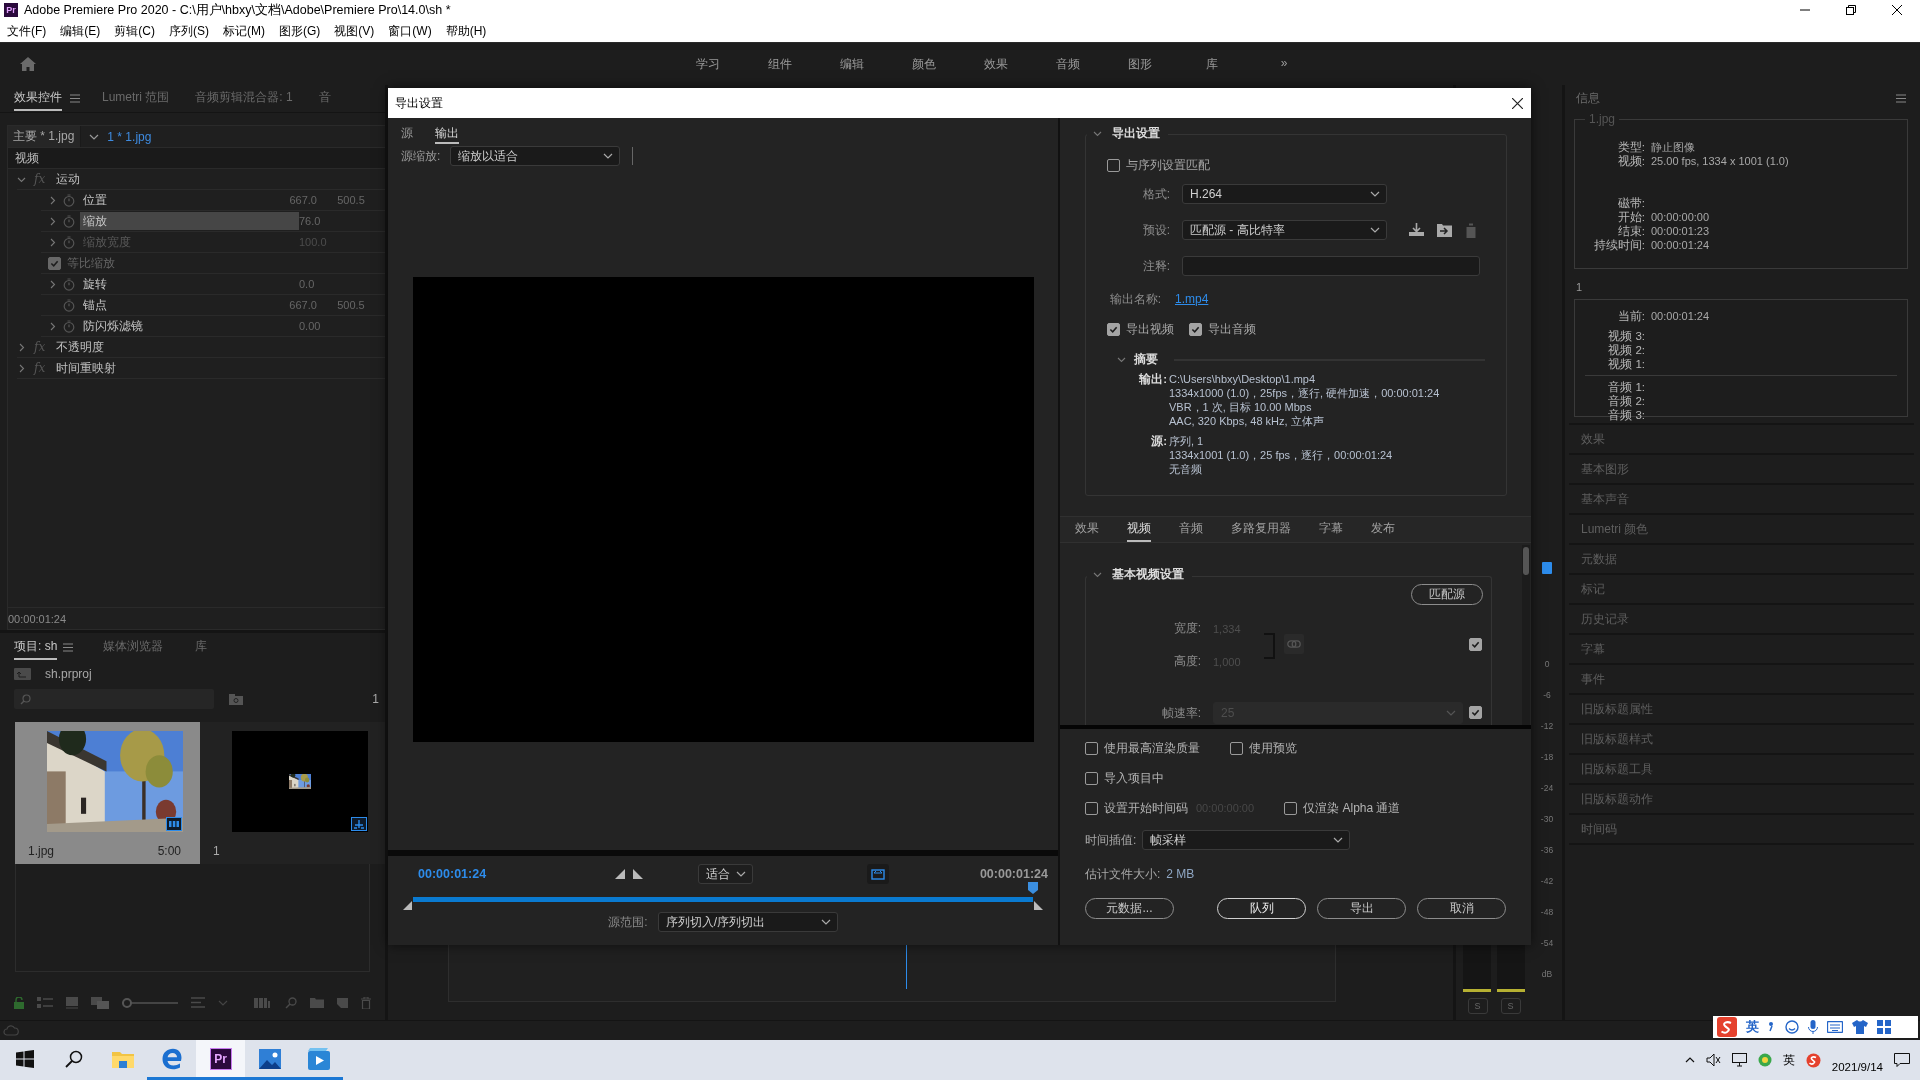 The width and height of the screenshot is (1920, 1080). What do you see at coordinates (244, 98) in the screenshot?
I see `panel-tab: 音频剪辑混合器: 1` at bounding box center [244, 98].